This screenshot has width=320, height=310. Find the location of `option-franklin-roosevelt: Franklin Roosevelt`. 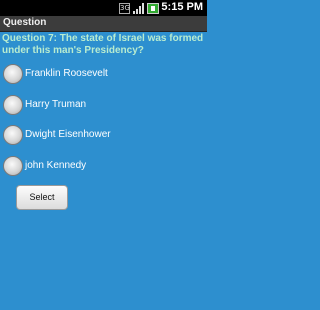

option-franklin-roosevelt: Franklin Roosevelt is located at coordinates (103, 75).